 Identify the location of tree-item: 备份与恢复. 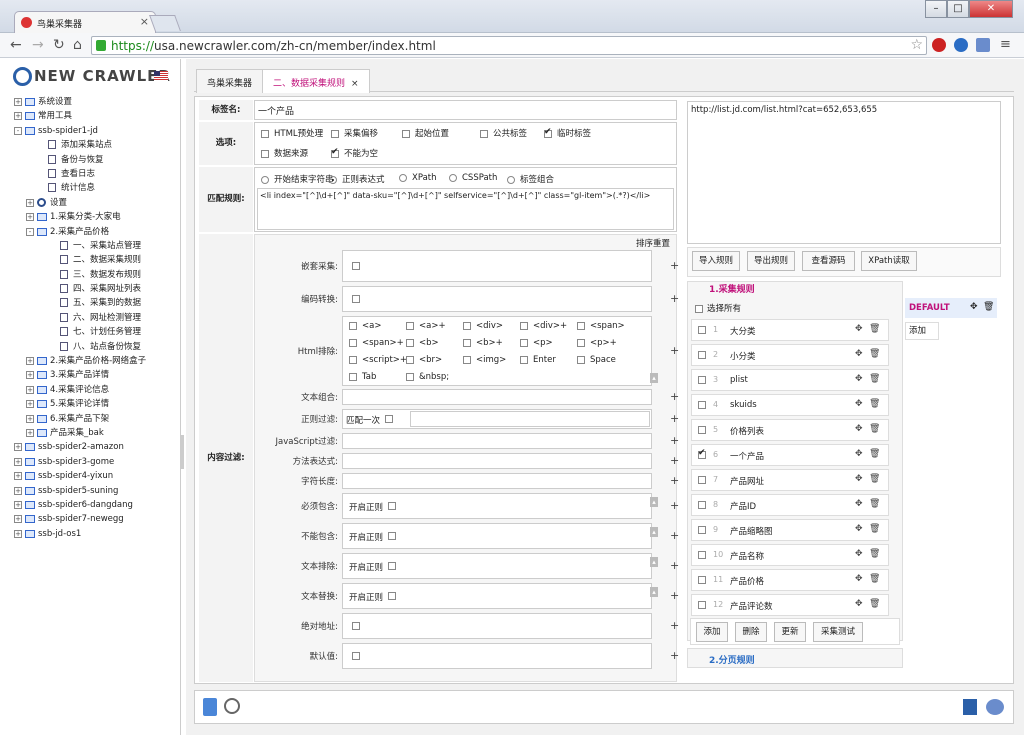
(90, 160).